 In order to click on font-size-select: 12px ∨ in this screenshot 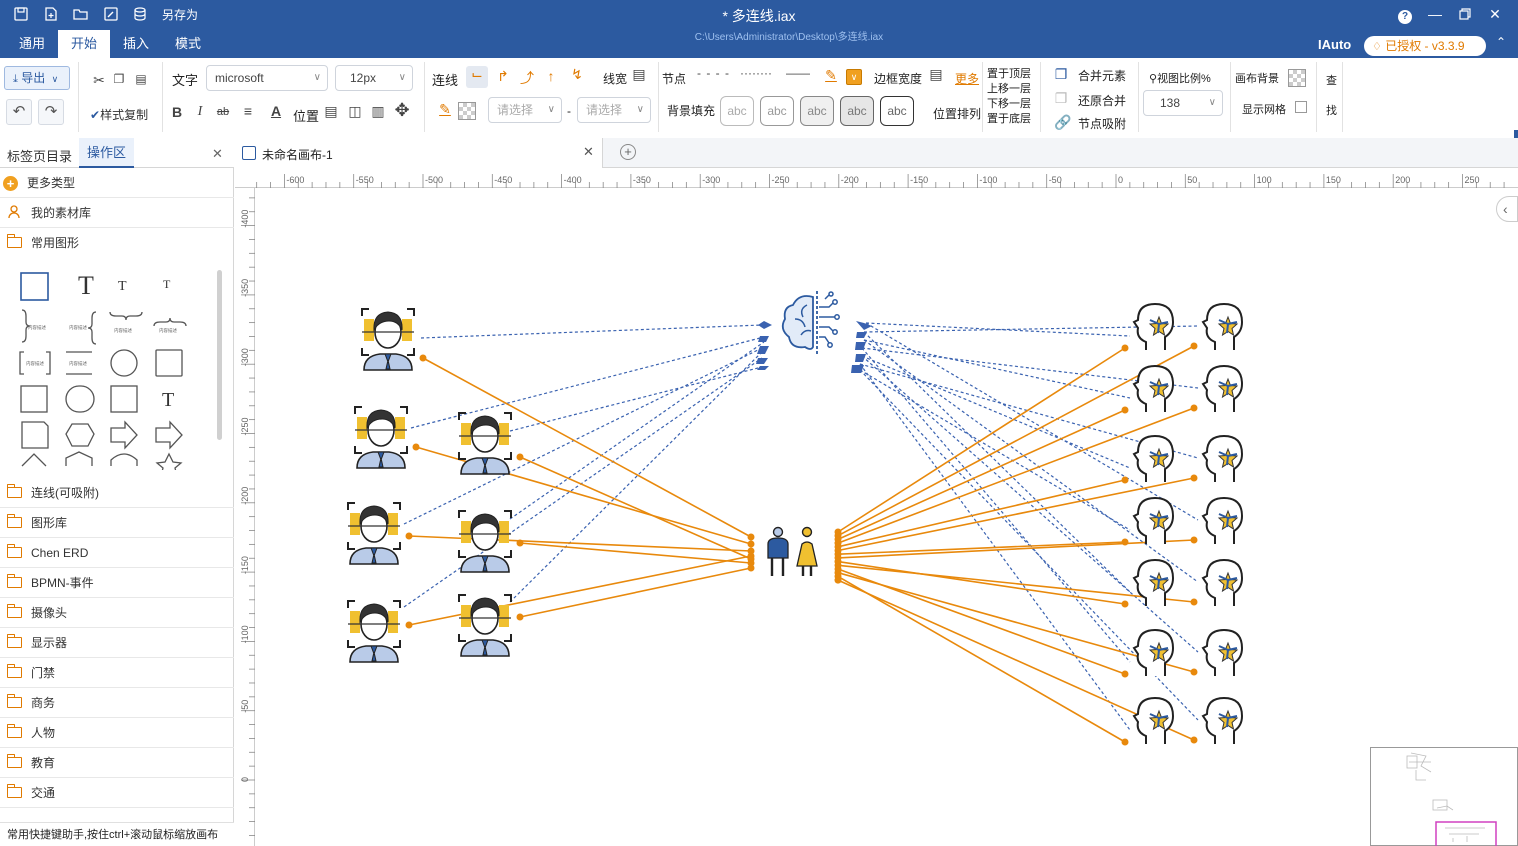, I will do `click(374, 78)`.